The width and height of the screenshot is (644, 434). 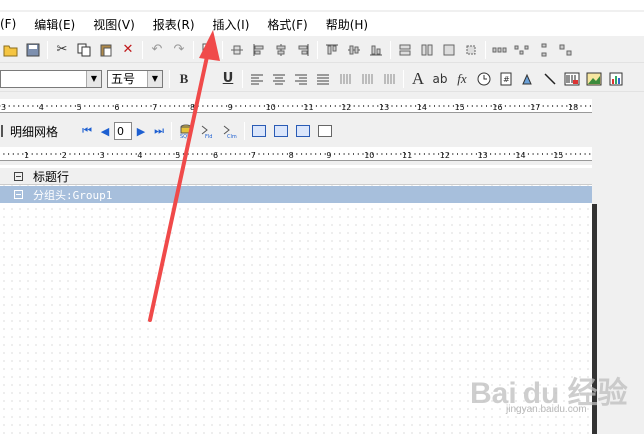 I want to click on space-vertical-icon, so click(x=544, y=50).